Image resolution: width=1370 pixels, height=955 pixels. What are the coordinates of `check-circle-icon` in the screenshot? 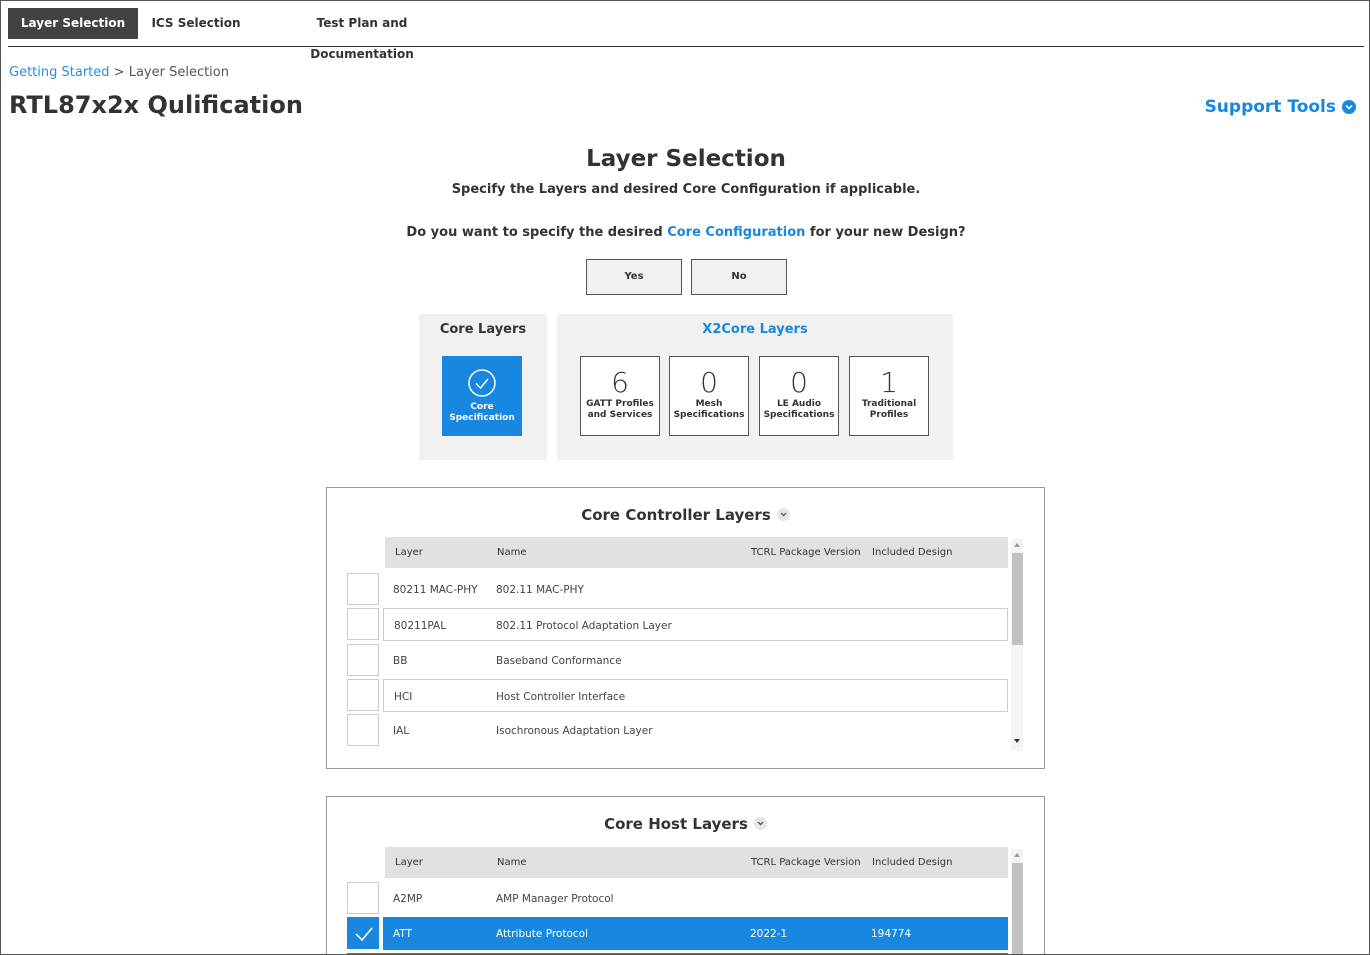 It's located at (482, 383).